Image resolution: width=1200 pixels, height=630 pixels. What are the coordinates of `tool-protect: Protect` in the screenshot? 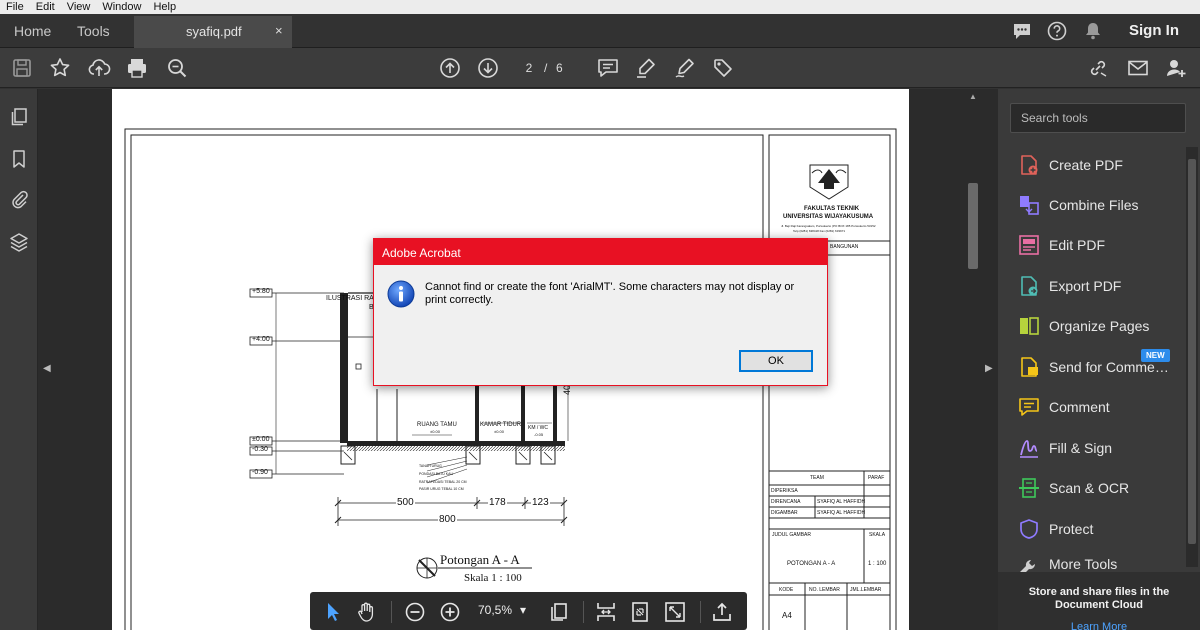 It's located at (1055, 529).